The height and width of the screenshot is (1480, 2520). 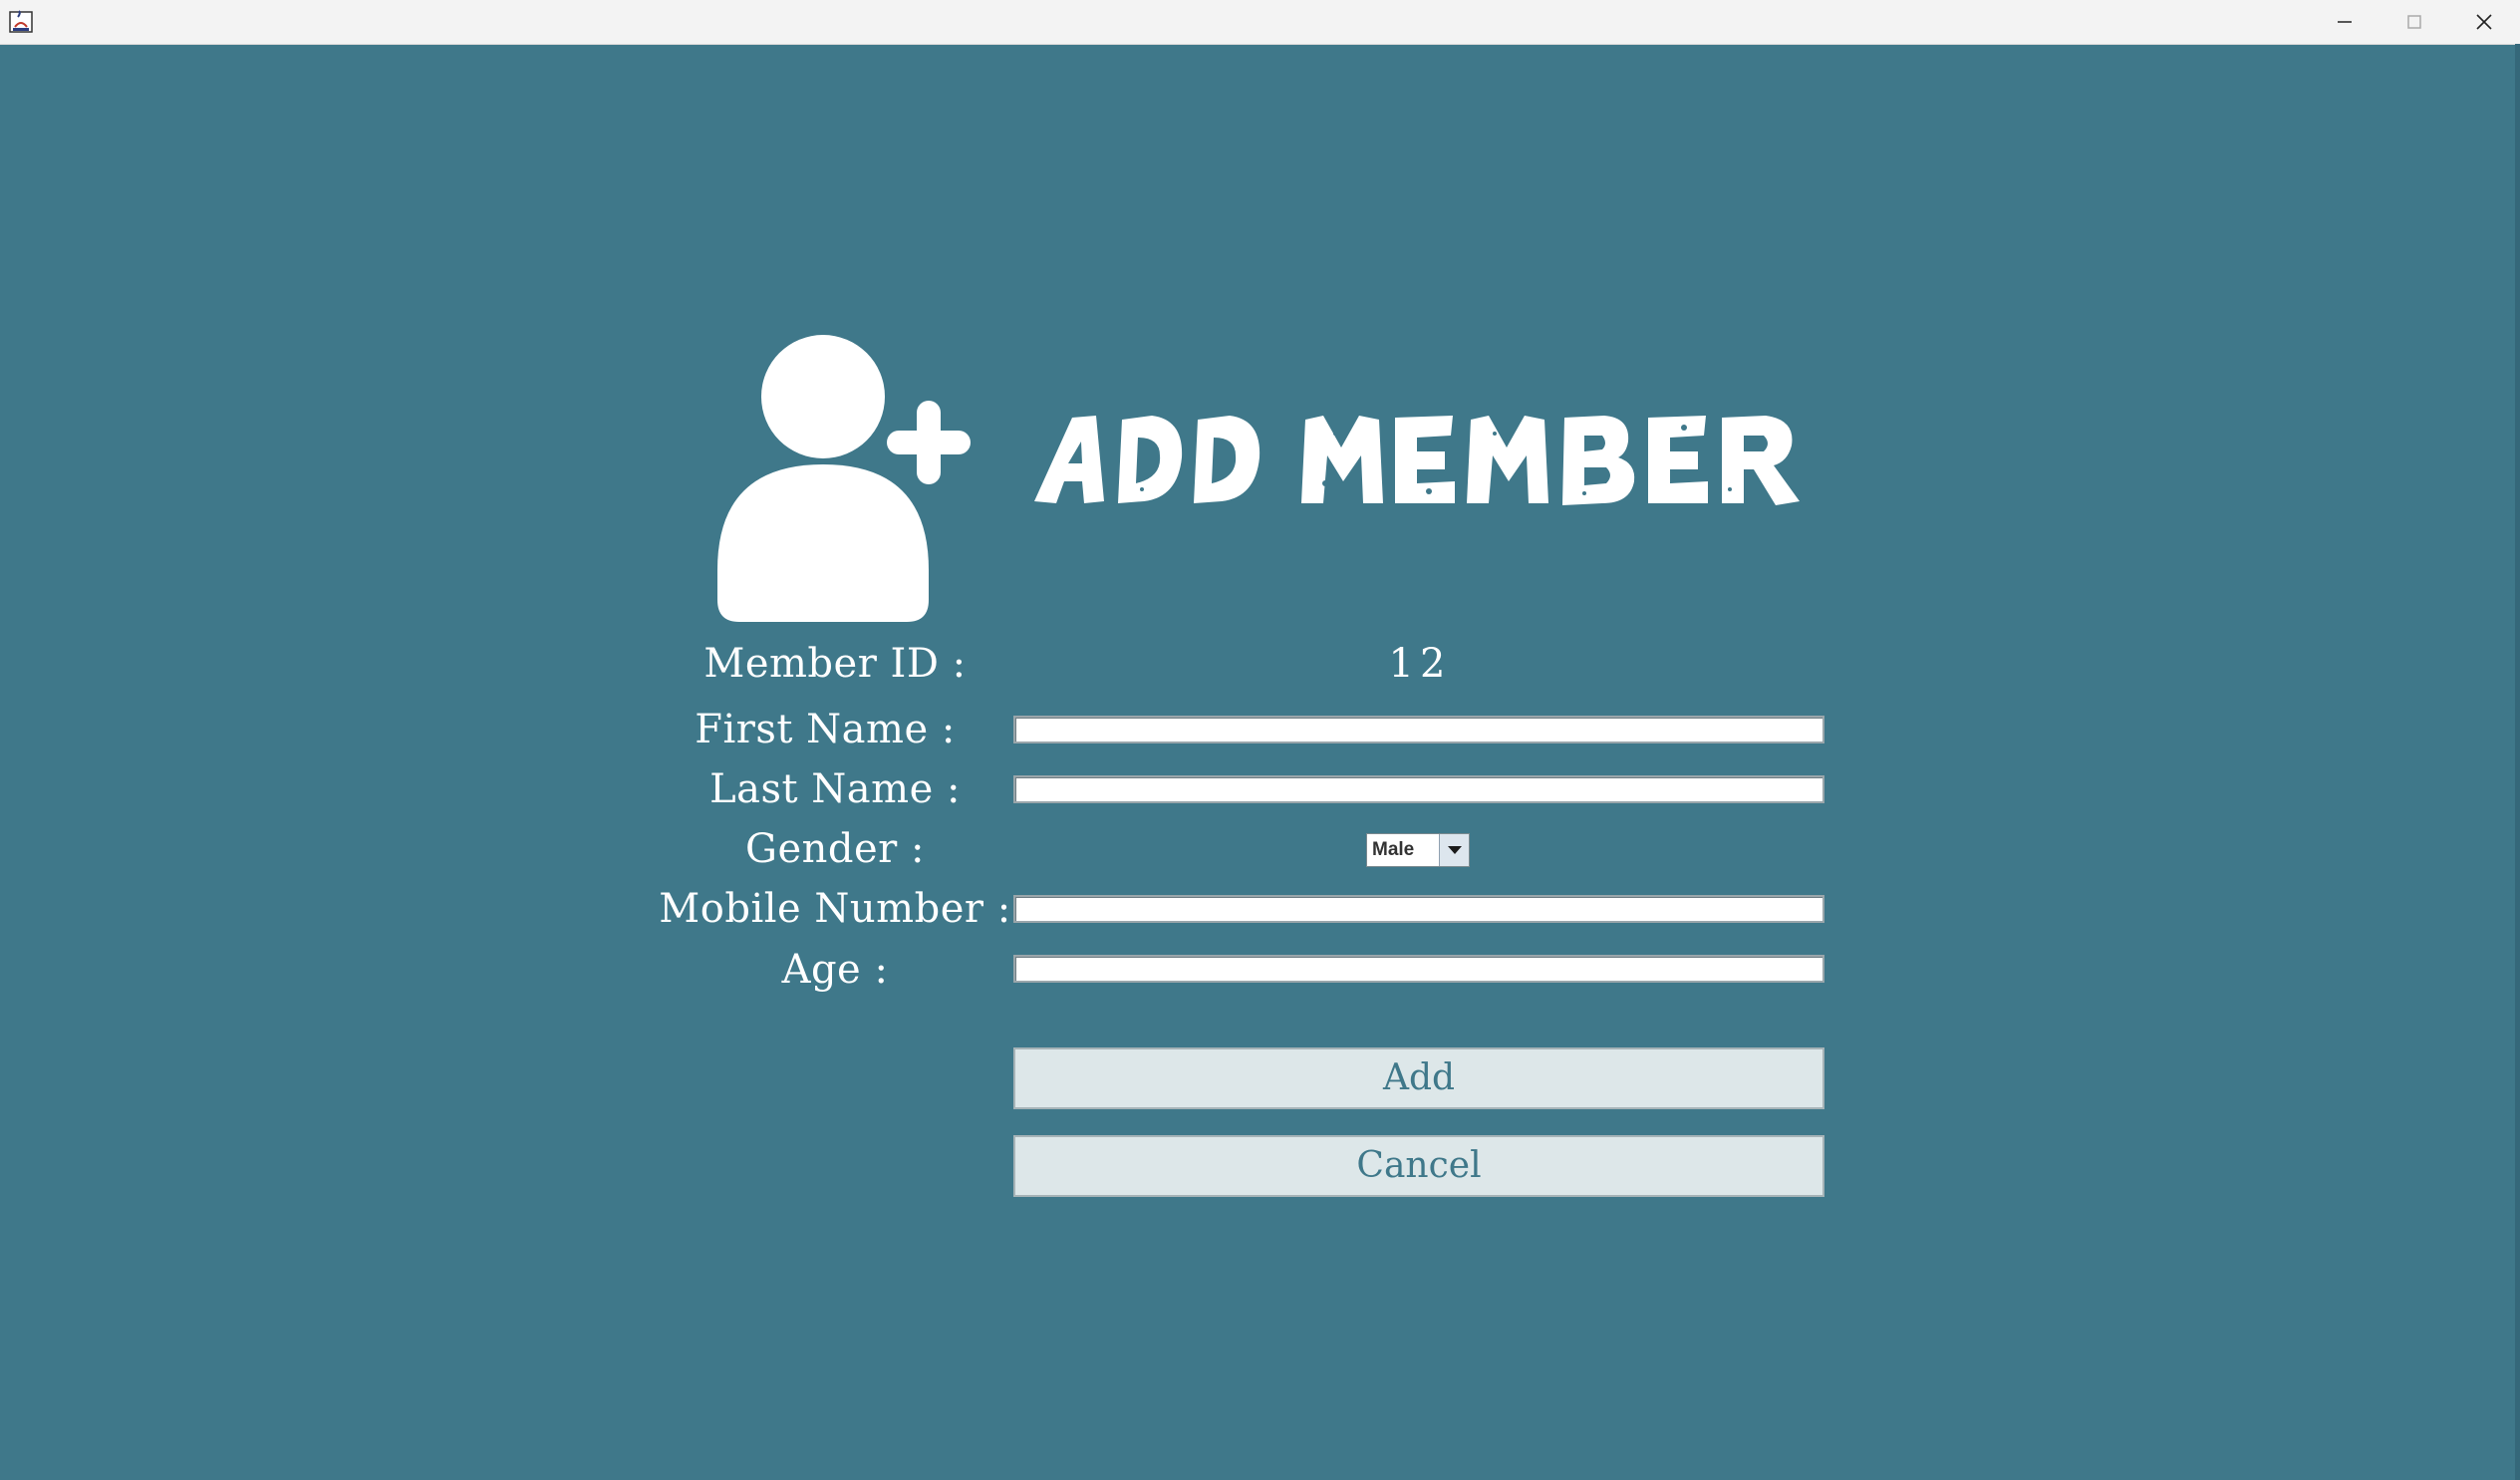 I want to click on page-title-add-member, so click(x=1434, y=461).